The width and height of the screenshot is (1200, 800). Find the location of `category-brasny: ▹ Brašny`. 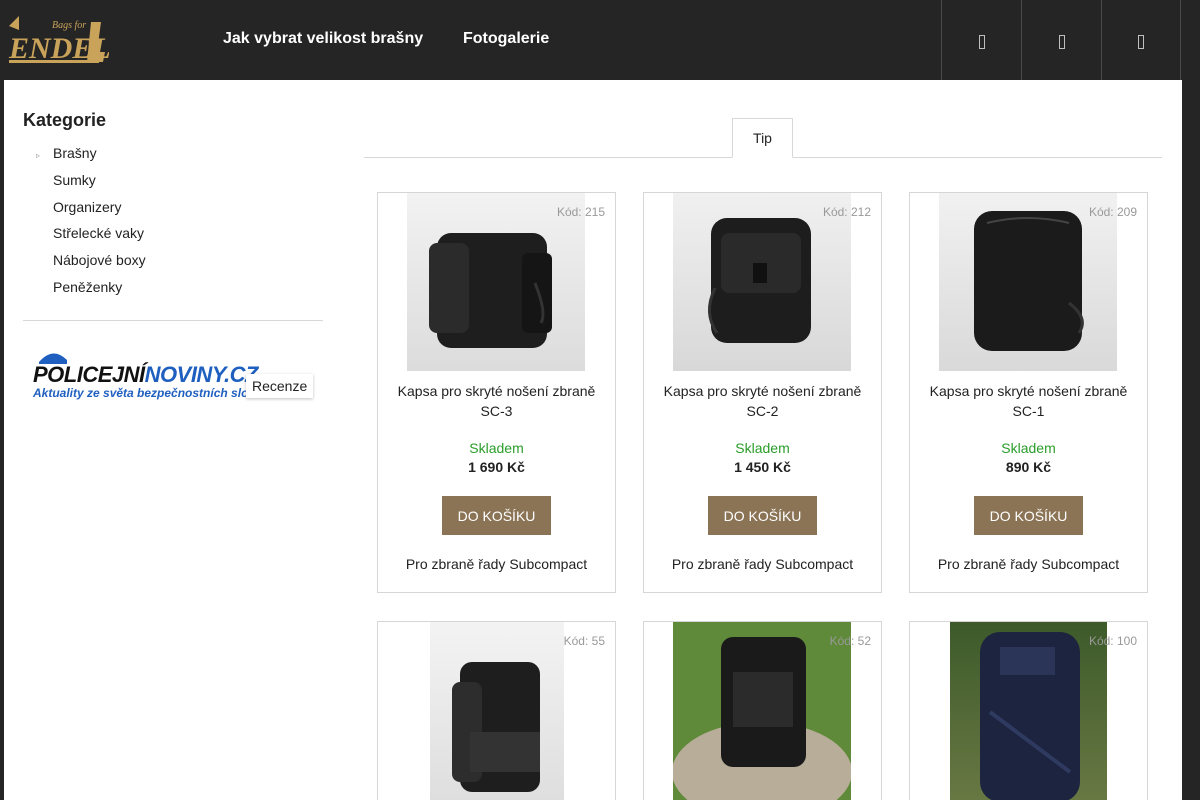

category-brasny: ▹ Brašny is located at coordinates (91, 157).